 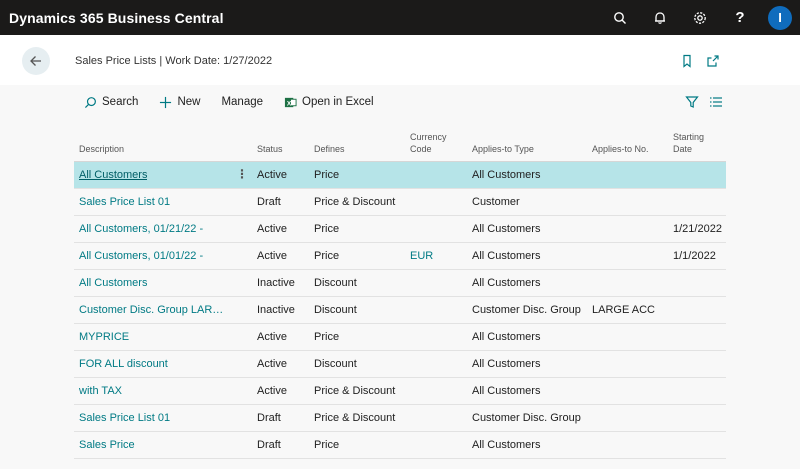 What do you see at coordinates (270, 149) in the screenshot?
I see `col-status: Status` at bounding box center [270, 149].